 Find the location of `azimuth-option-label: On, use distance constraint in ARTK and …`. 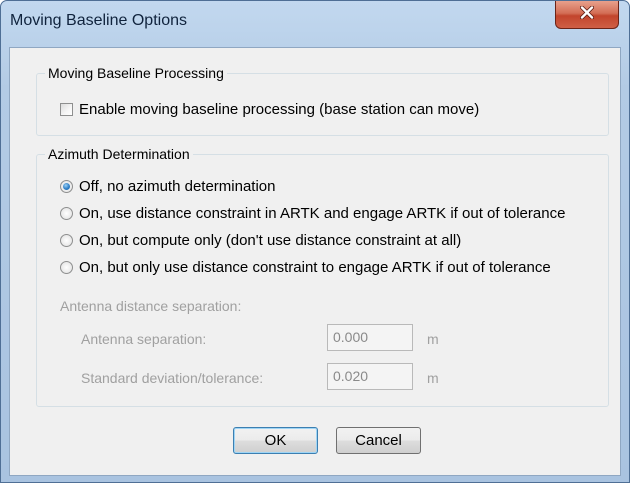

azimuth-option-label: On, use distance constraint in ARTK and … is located at coordinates (322, 213).